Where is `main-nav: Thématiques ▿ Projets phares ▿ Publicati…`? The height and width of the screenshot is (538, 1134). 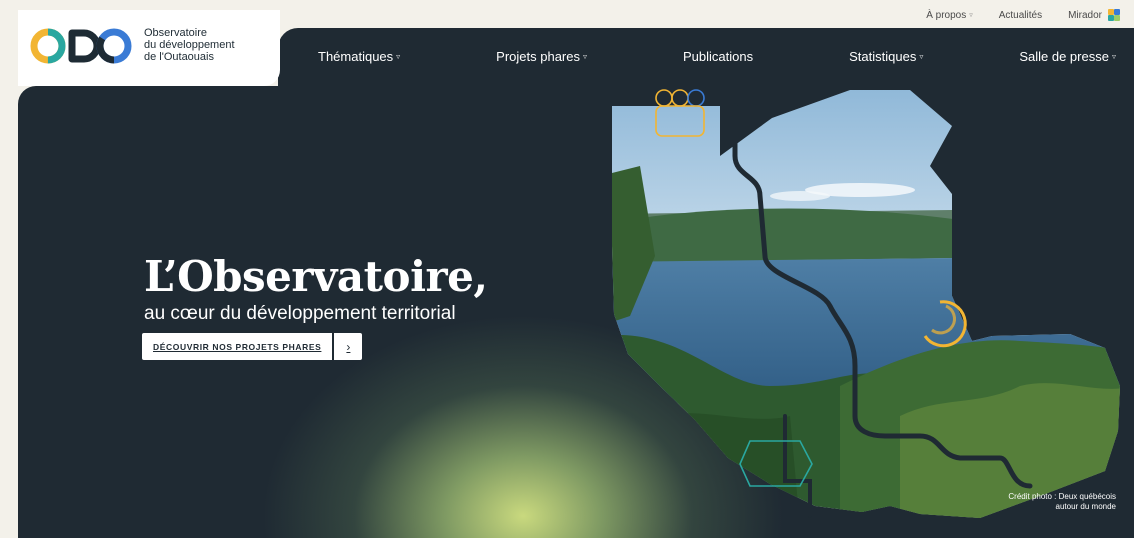
main-nav: Thématiques ▿ Projets phares ▿ Publicati… is located at coordinates (706, 56).